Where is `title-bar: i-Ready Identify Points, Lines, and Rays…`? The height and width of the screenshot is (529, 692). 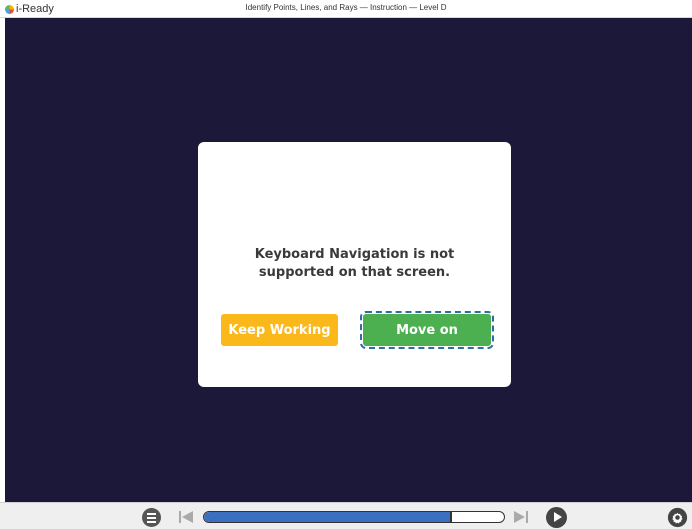 title-bar: i-Ready Identify Points, Lines, and Rays… is located at coordinates (346, 9).